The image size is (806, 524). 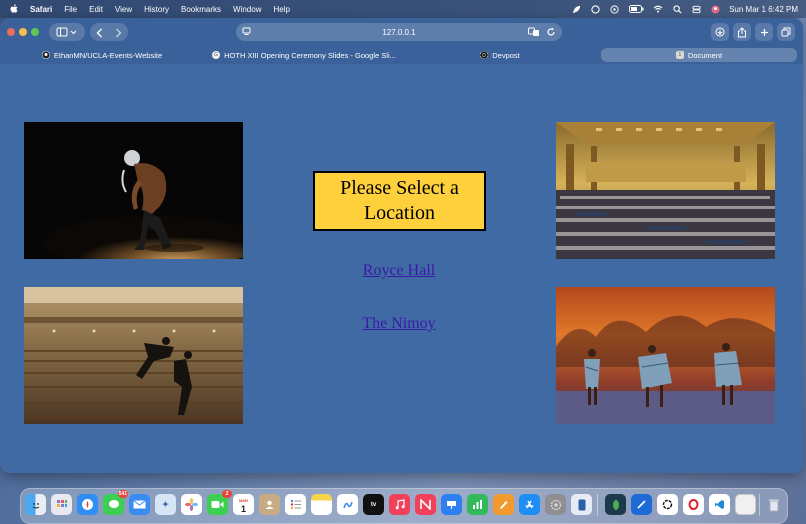 I want to click on close-window-button, so click(x=11, y=32).